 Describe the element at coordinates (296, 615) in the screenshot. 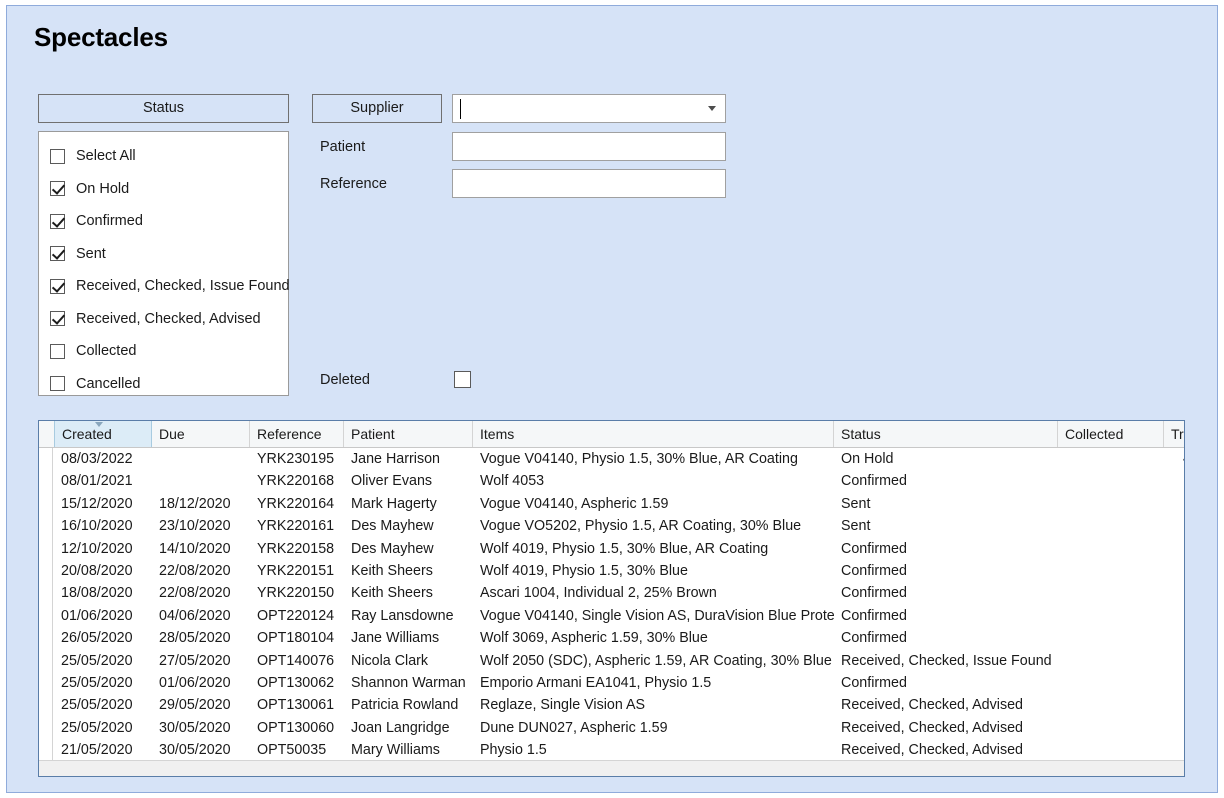

I see `cell-reference: OPT220124` at that location.